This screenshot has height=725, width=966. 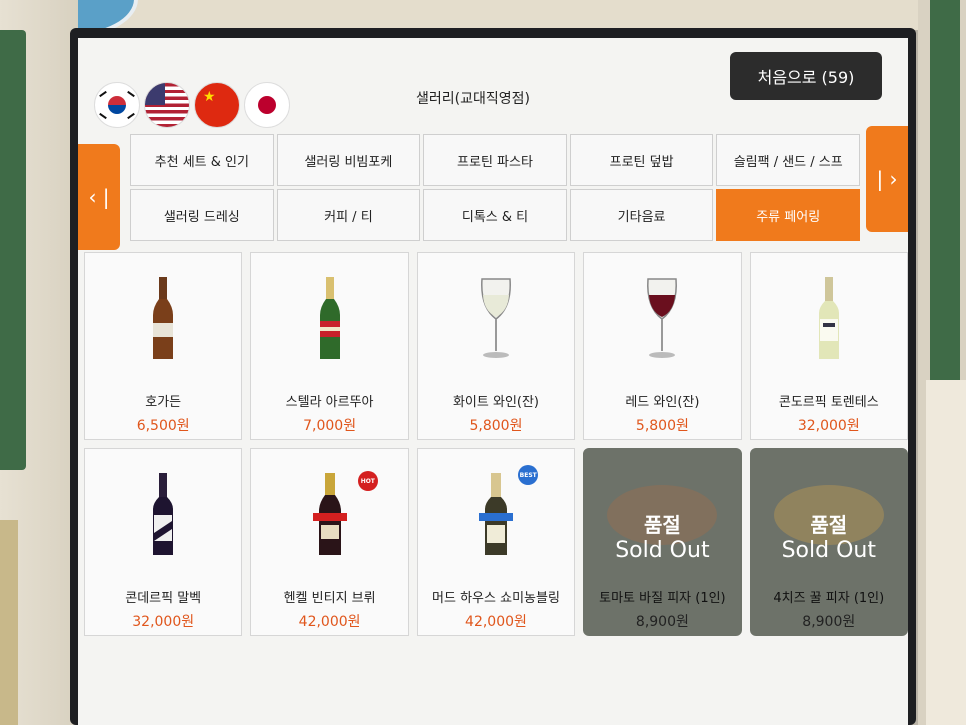 What do you see at coordinates (641, 160) in the screenshot?
I see `tab-category: 프로틴 덮밥` at bounding box center [641, 160].